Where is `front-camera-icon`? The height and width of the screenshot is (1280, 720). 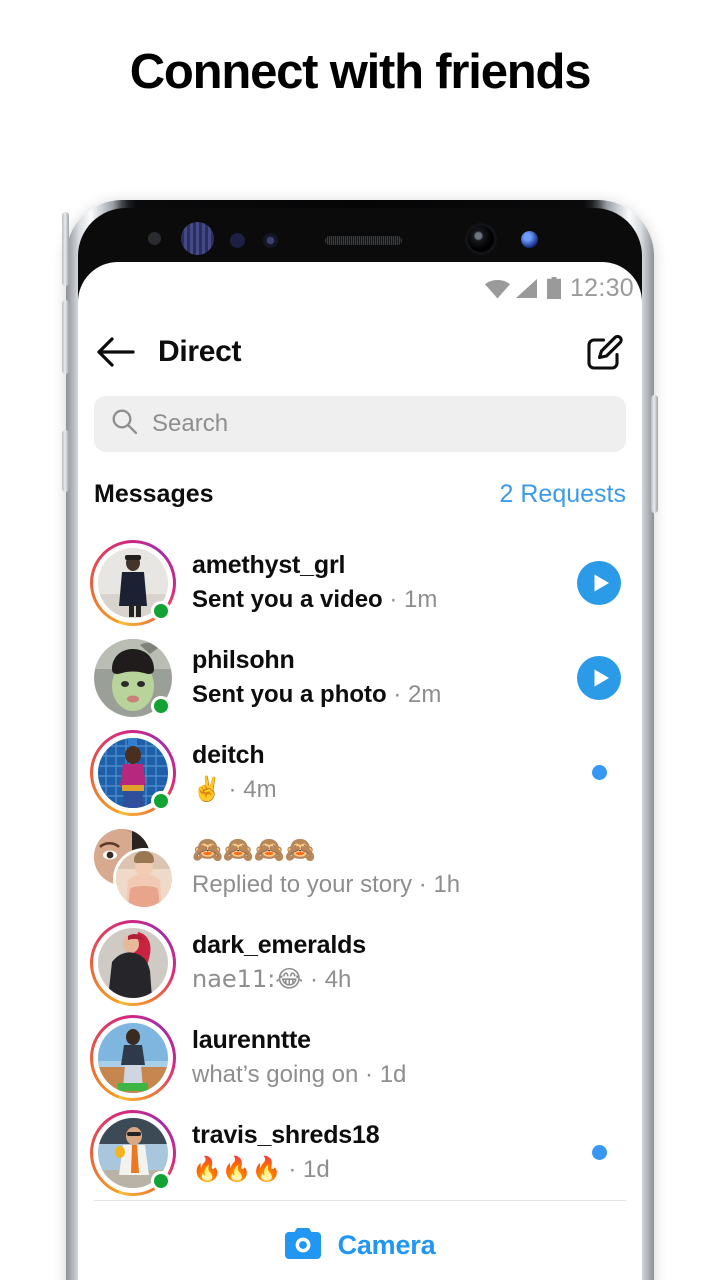 front-camera-icon is located at coordinates (481, 239).